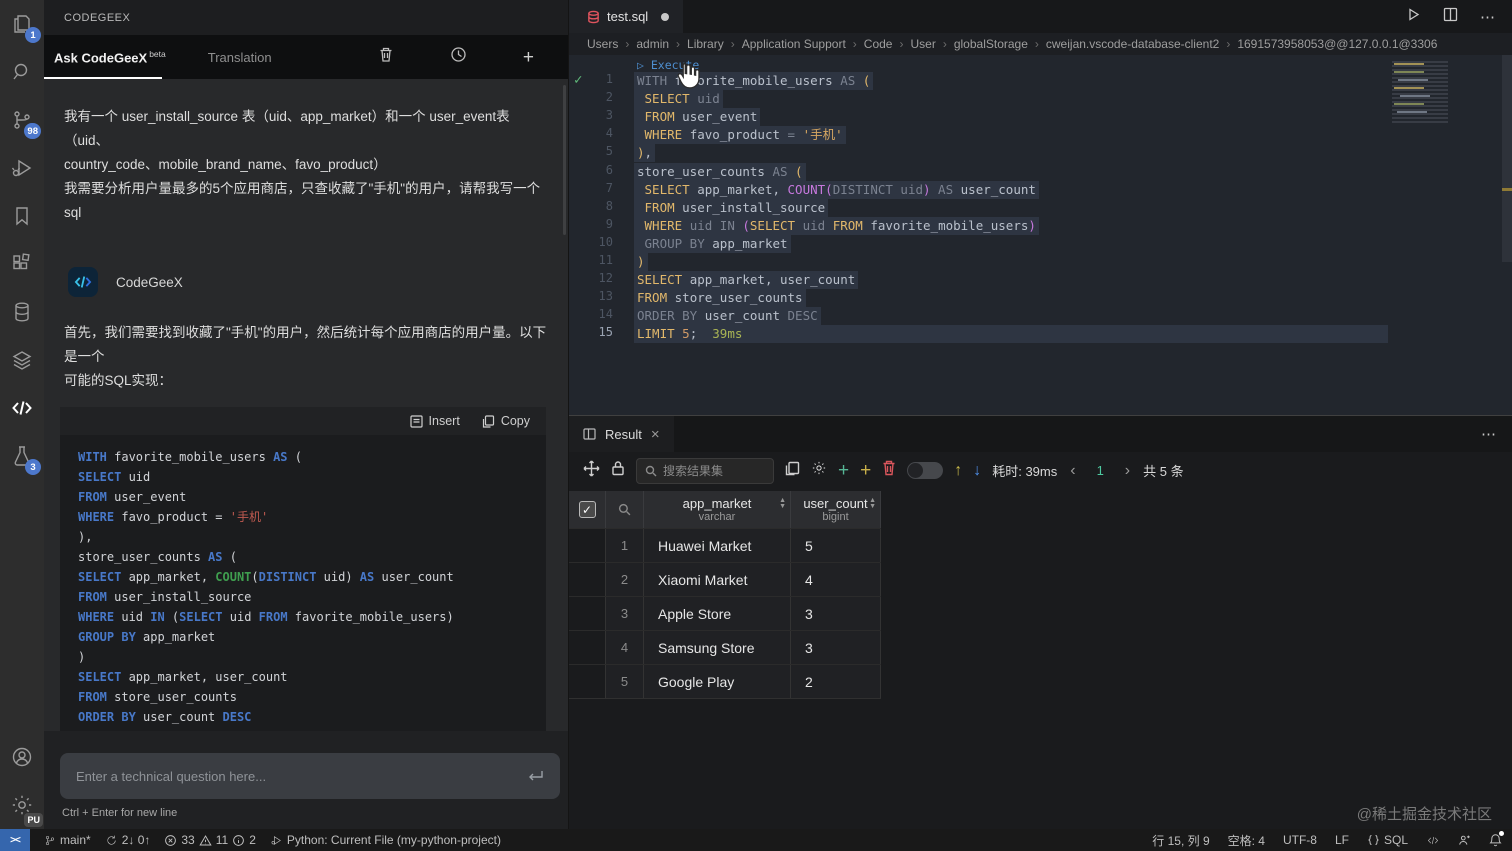 The height and width of the screenshot is (851, 1512). Describe the element at coordinates (991, 44) in the screenshot. I see `breadcrumb-item: globalStorage` at that location.